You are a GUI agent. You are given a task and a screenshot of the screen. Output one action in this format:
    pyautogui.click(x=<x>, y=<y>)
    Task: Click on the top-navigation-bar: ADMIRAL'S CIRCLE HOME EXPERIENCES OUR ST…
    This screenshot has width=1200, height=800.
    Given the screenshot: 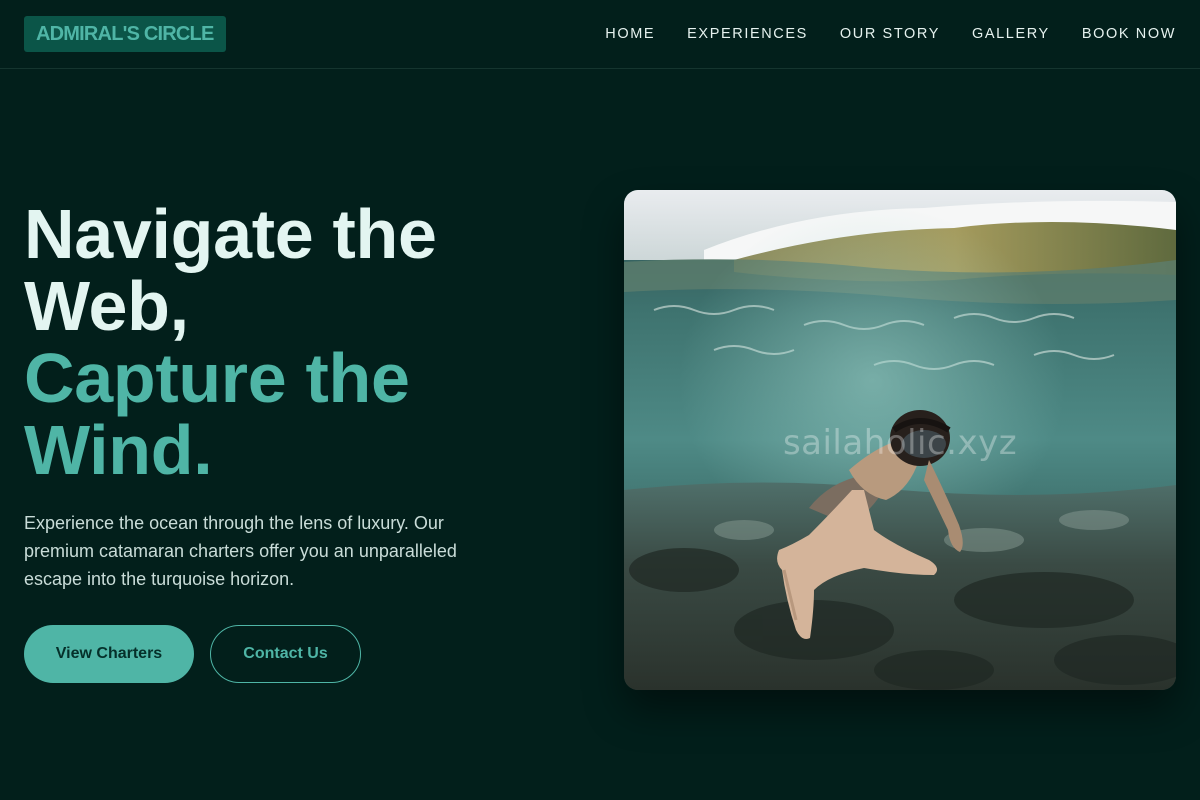 What is the action you would take?
    pyautogui.click(x=600, y=34)
    